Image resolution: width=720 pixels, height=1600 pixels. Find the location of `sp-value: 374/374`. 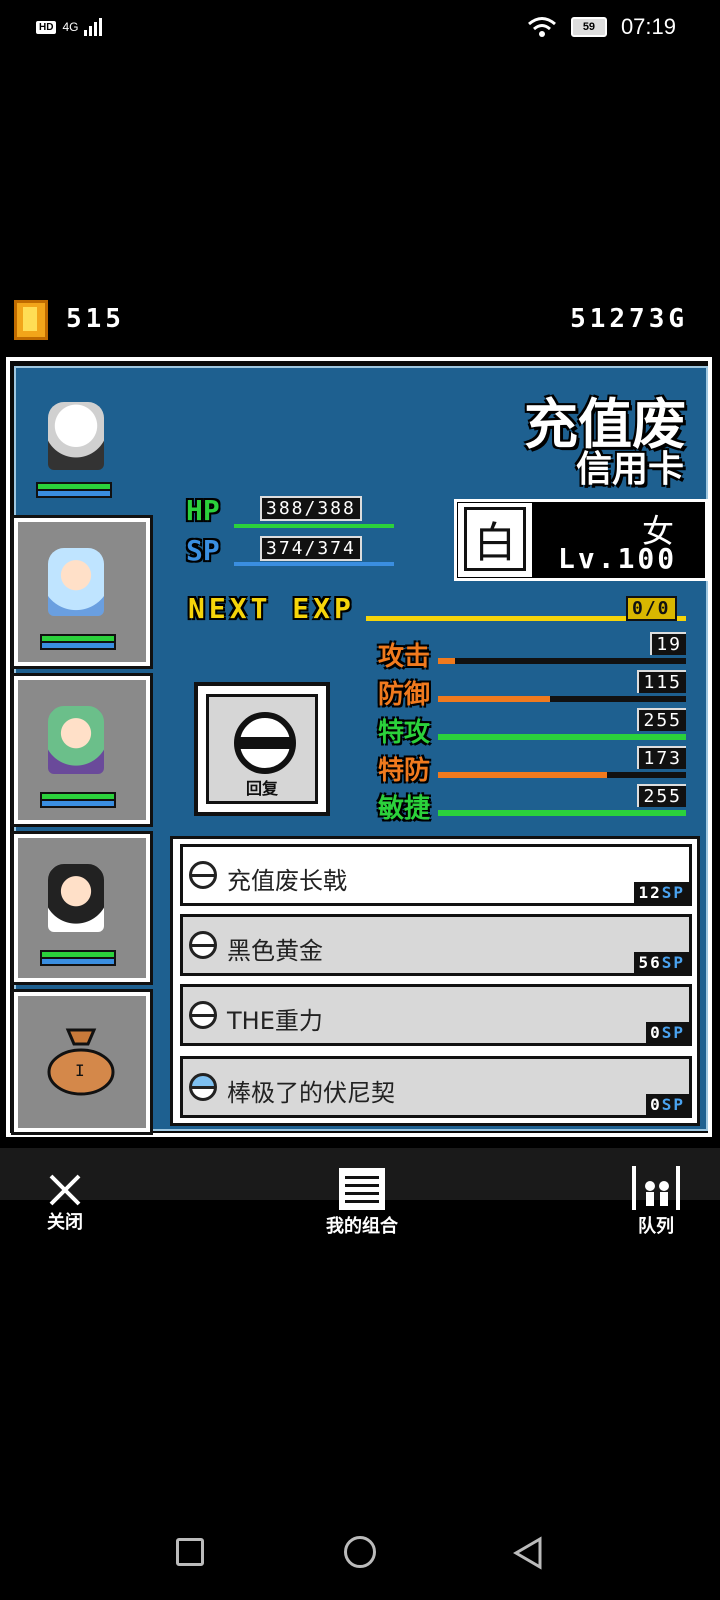

sp-value: 374/374 is located at coordinates (311, 548).